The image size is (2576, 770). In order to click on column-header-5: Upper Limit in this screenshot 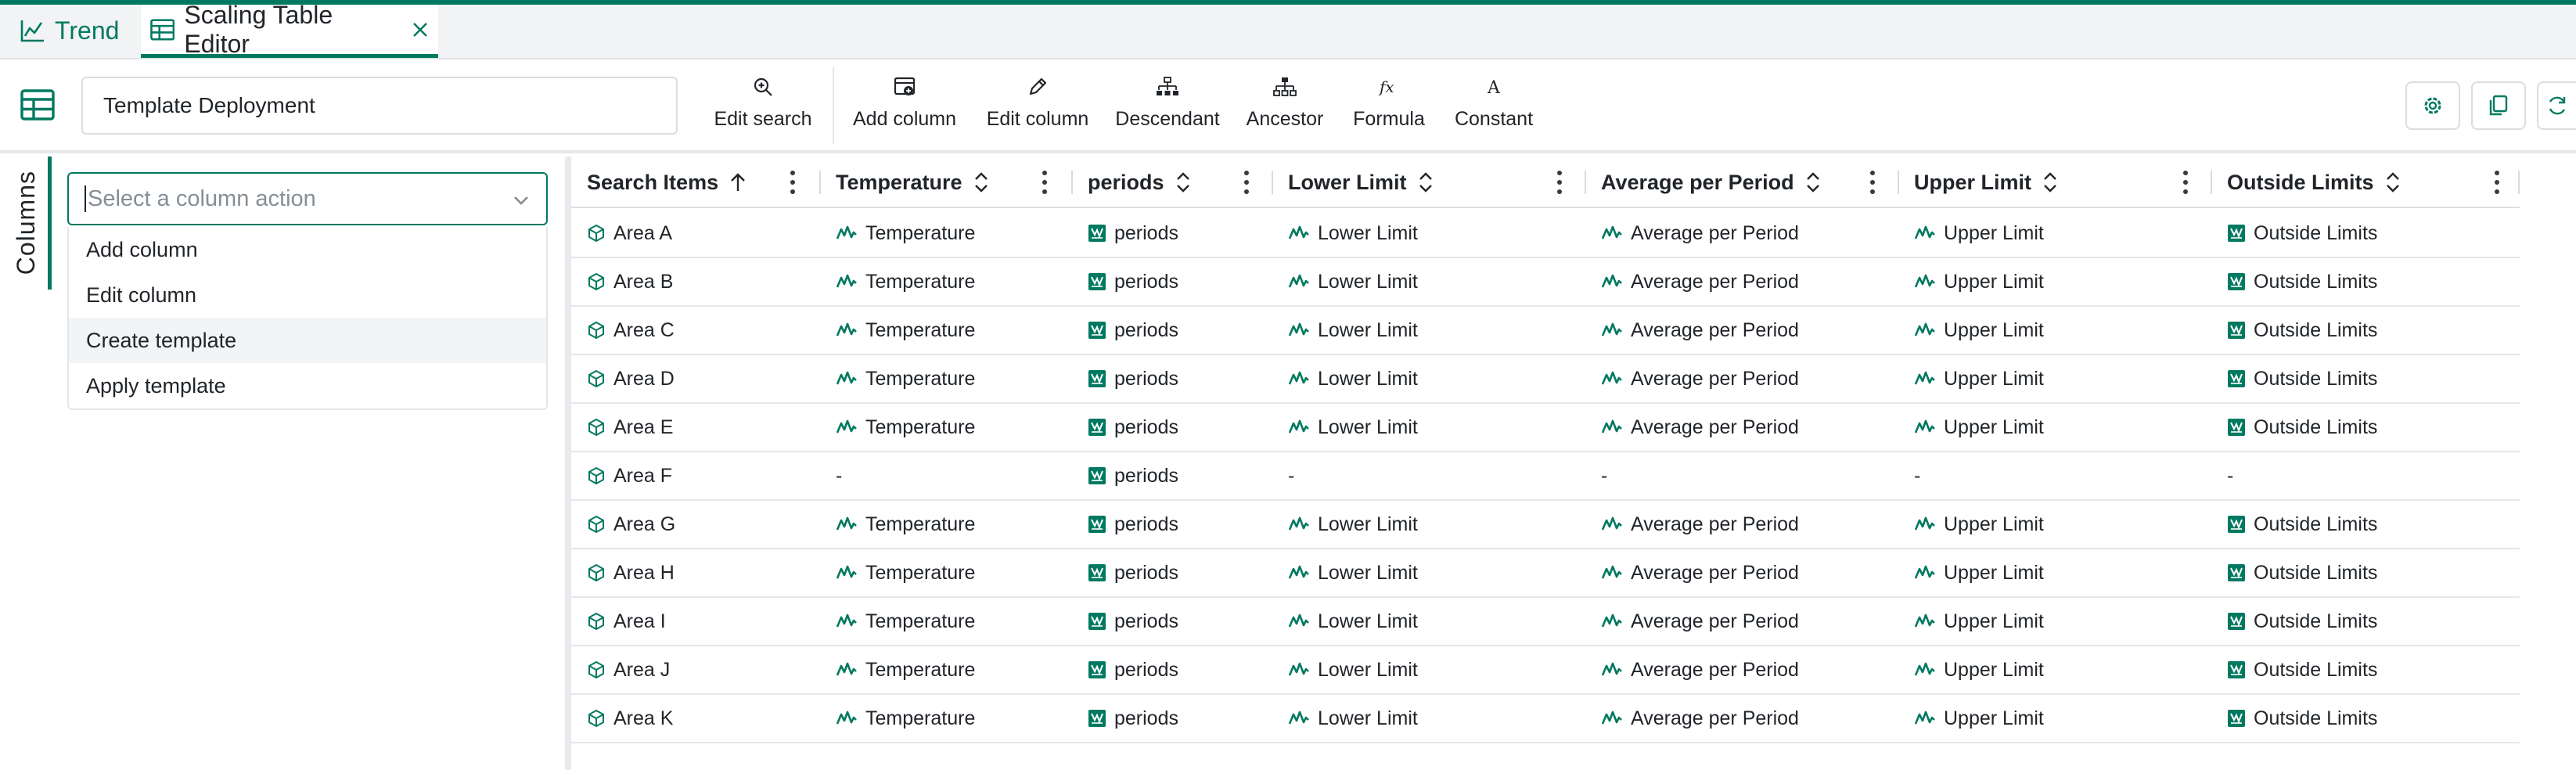, I will do `click(2055, 182)`.